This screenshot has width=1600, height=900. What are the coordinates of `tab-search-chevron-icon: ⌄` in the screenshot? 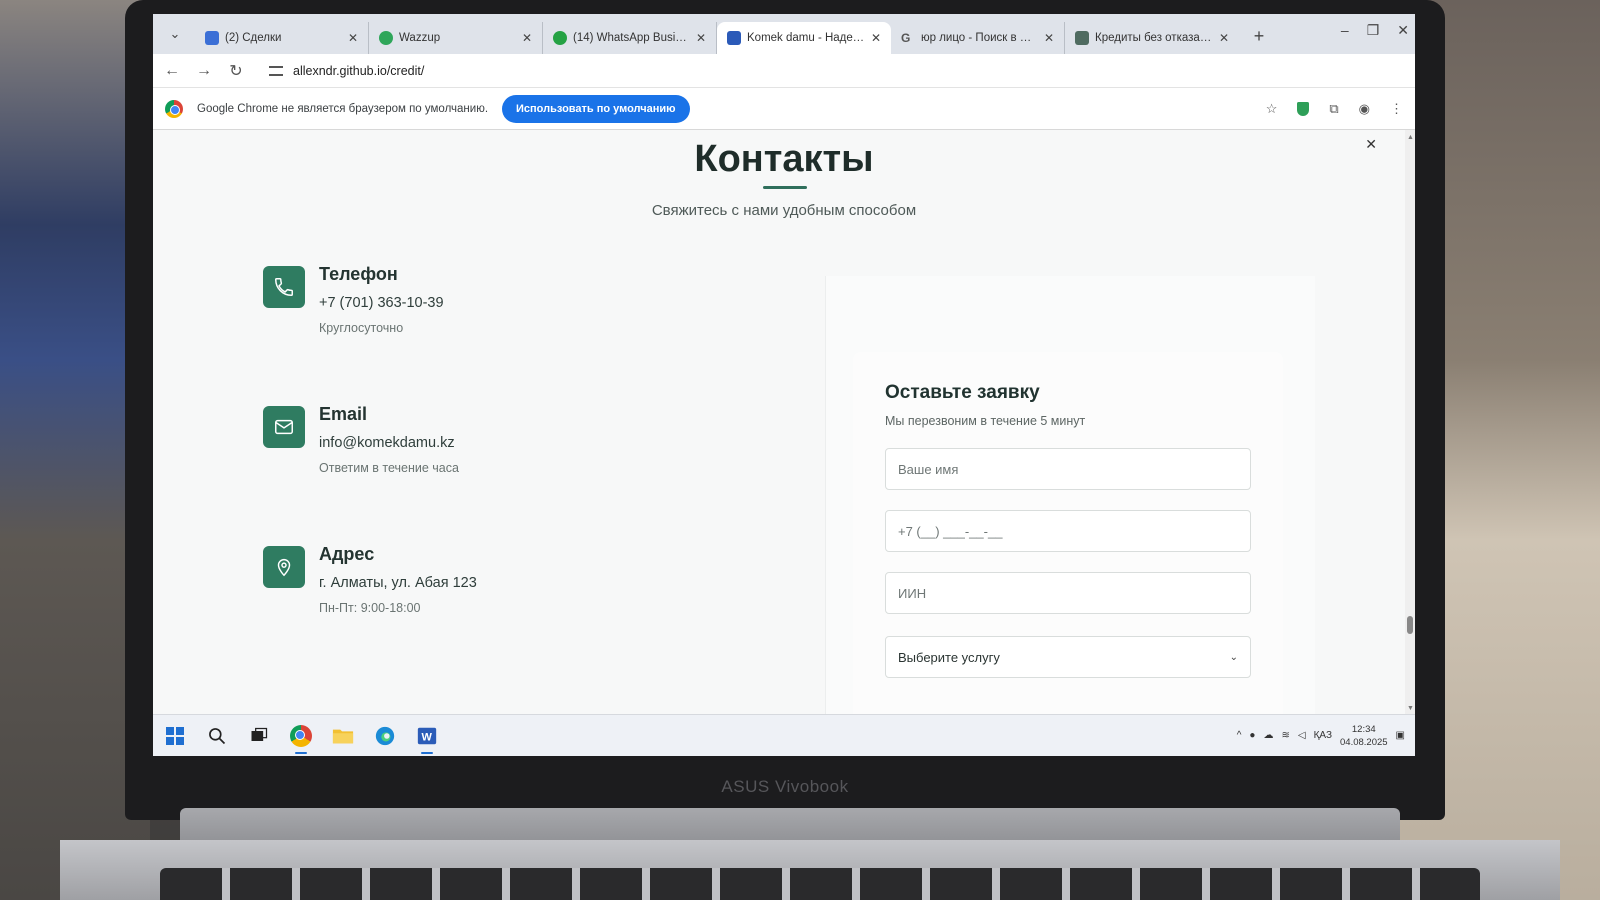 It's located at (175, 34).